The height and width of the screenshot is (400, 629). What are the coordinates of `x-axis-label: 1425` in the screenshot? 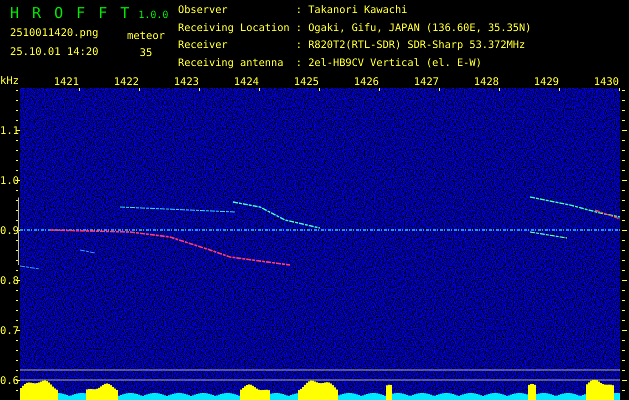 It's located at (306, 82).